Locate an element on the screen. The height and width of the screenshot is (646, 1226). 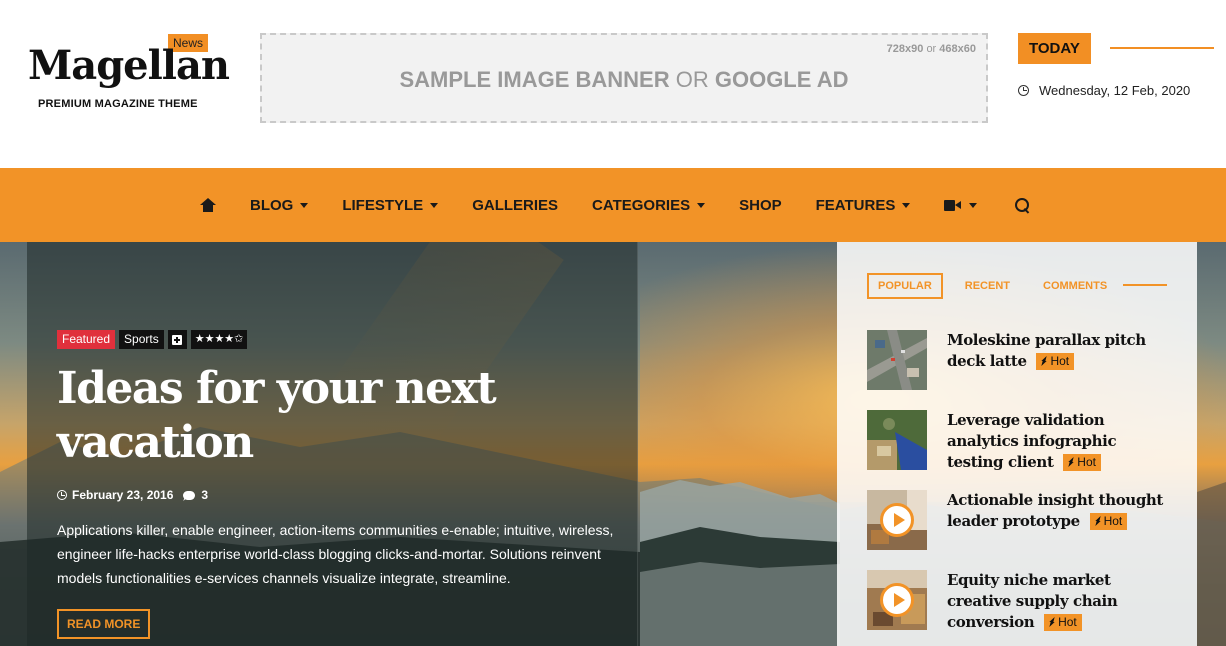
nav-lifestyle: LIFESTYLE is located at coordinates (390, 205).